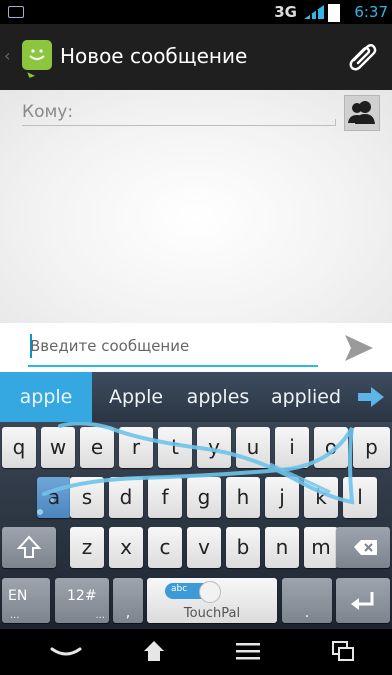 The width and height of the screenshot is (392, 675). Describe the element at coordinates (128, 600) in the screenshot. I see `comma-key: ,` at that location.